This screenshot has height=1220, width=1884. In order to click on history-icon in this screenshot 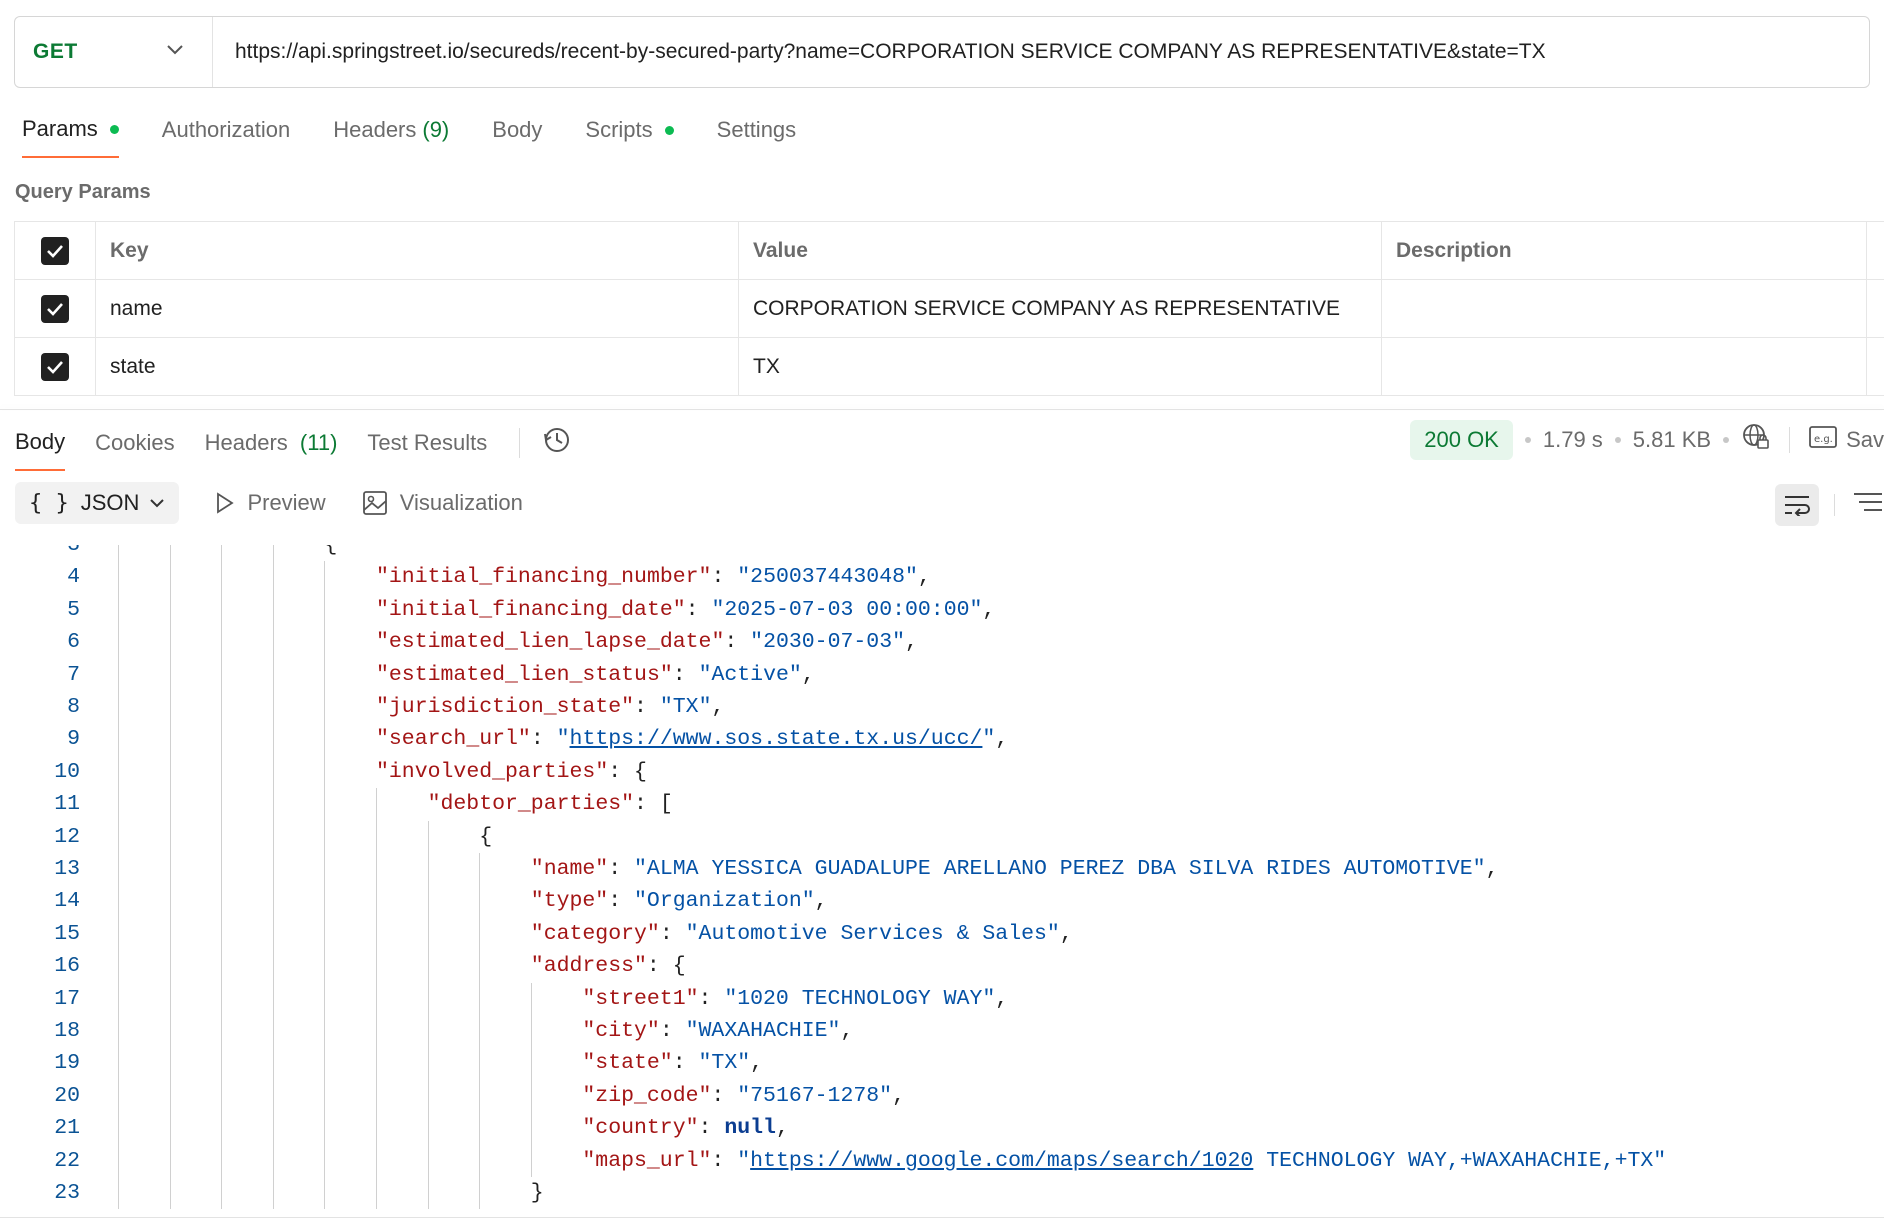, I will do `click(557, 442)`.